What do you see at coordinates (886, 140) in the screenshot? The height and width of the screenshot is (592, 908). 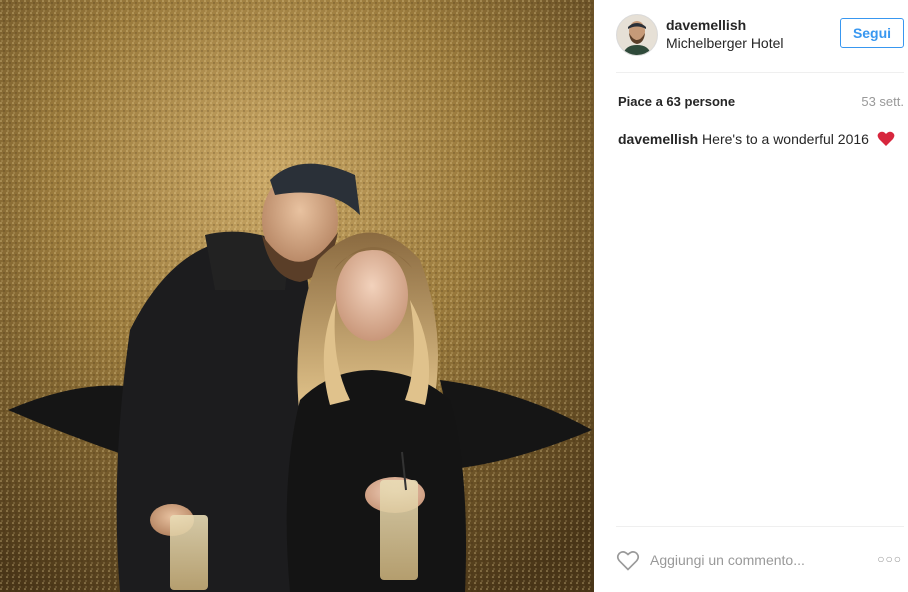 I see `red-heart-icon` at bounding box center [886, 140].